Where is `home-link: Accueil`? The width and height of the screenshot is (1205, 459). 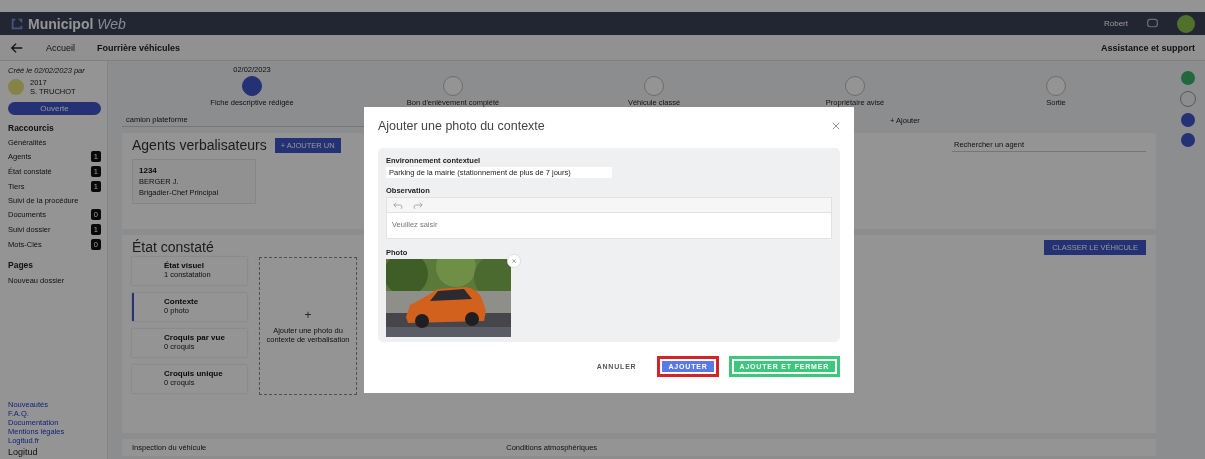 home-link: Accueil is located at coordinates (60, 47).